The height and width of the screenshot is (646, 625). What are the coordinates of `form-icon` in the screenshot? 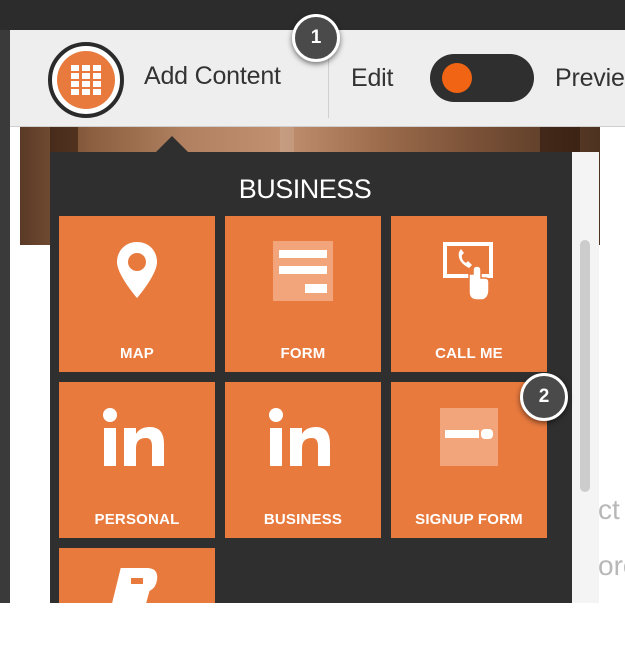 It's located at (303, 280).